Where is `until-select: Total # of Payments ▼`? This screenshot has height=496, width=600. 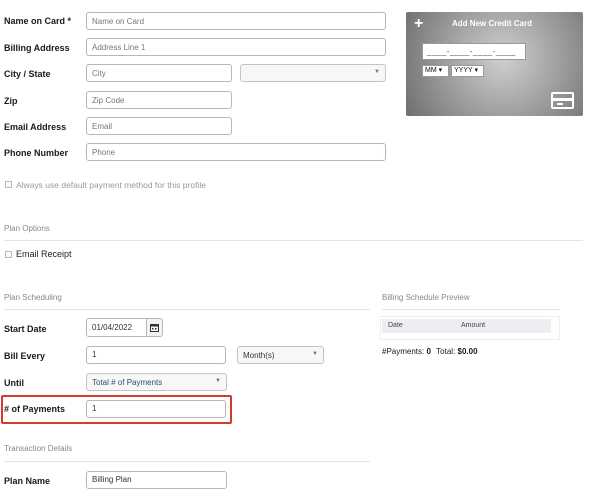
until-select: Total # of Payments ▼ is located at coordinates (156, 382).